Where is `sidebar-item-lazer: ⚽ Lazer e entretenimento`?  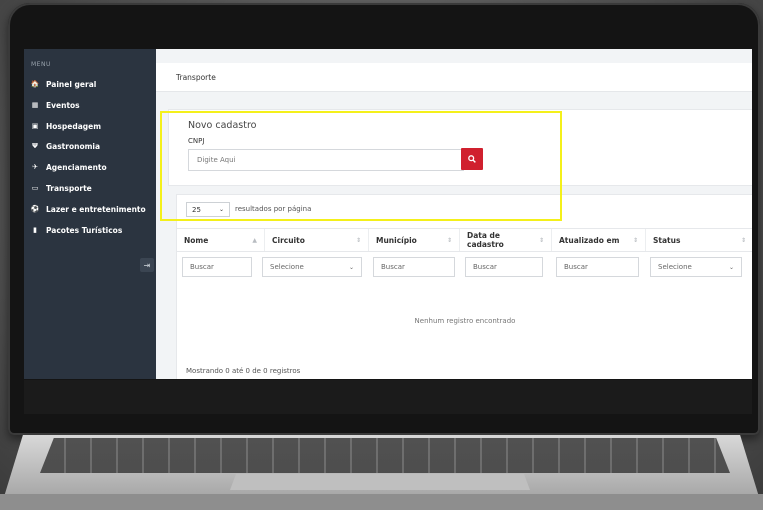 sidebar-item-lazer: ⚽ Lazer e entretenimento is located at coordinates (92, 209).